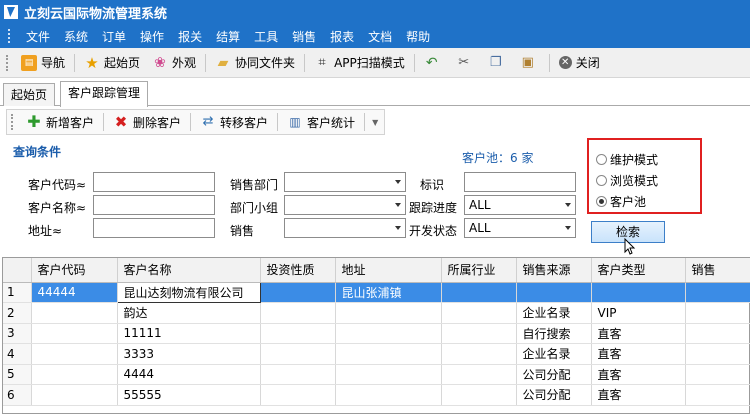 This screenshot has height=414, width=750. Describe the element at coordinates (154, 205) in the screenshot. I see `customer-name-input` at that location.